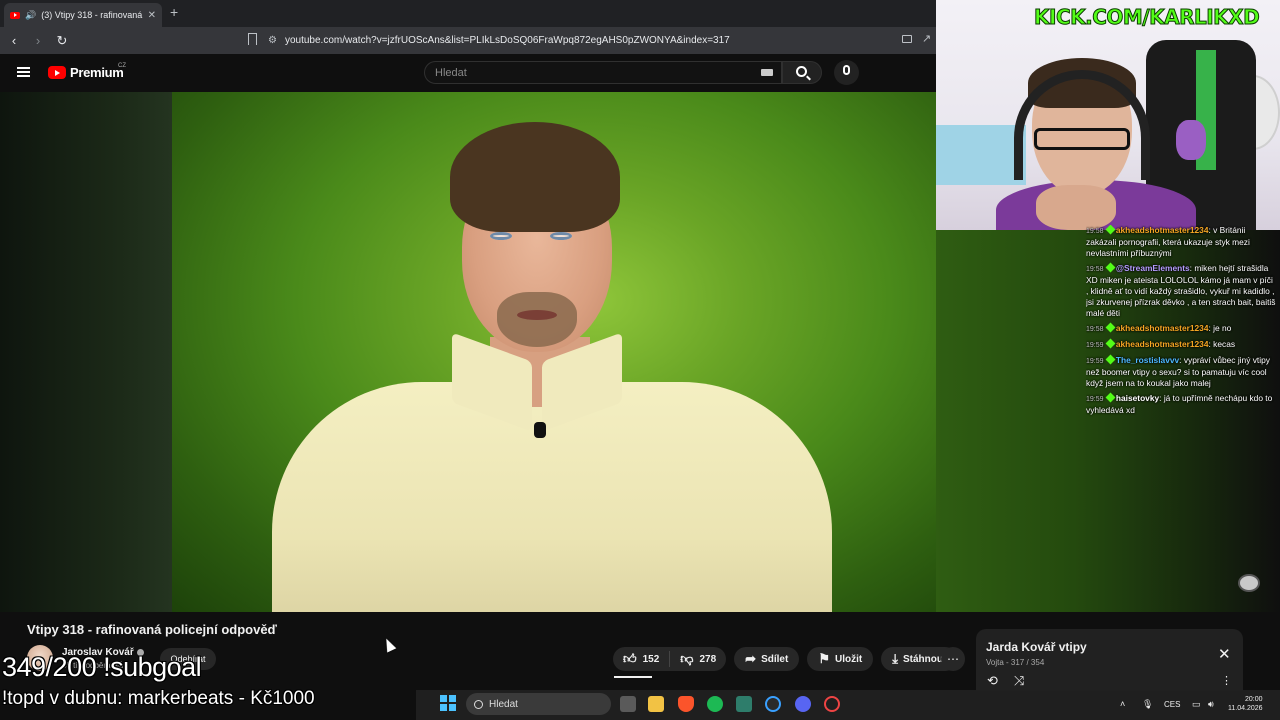 The height and width of the screenshot is (720, 1280). I want to click on task-view-icon, so click(628, 704).